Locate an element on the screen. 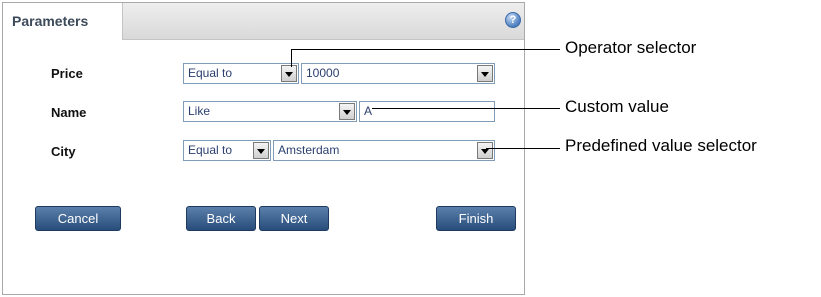  finish-button: Finish is located at coordinates (476, 218).